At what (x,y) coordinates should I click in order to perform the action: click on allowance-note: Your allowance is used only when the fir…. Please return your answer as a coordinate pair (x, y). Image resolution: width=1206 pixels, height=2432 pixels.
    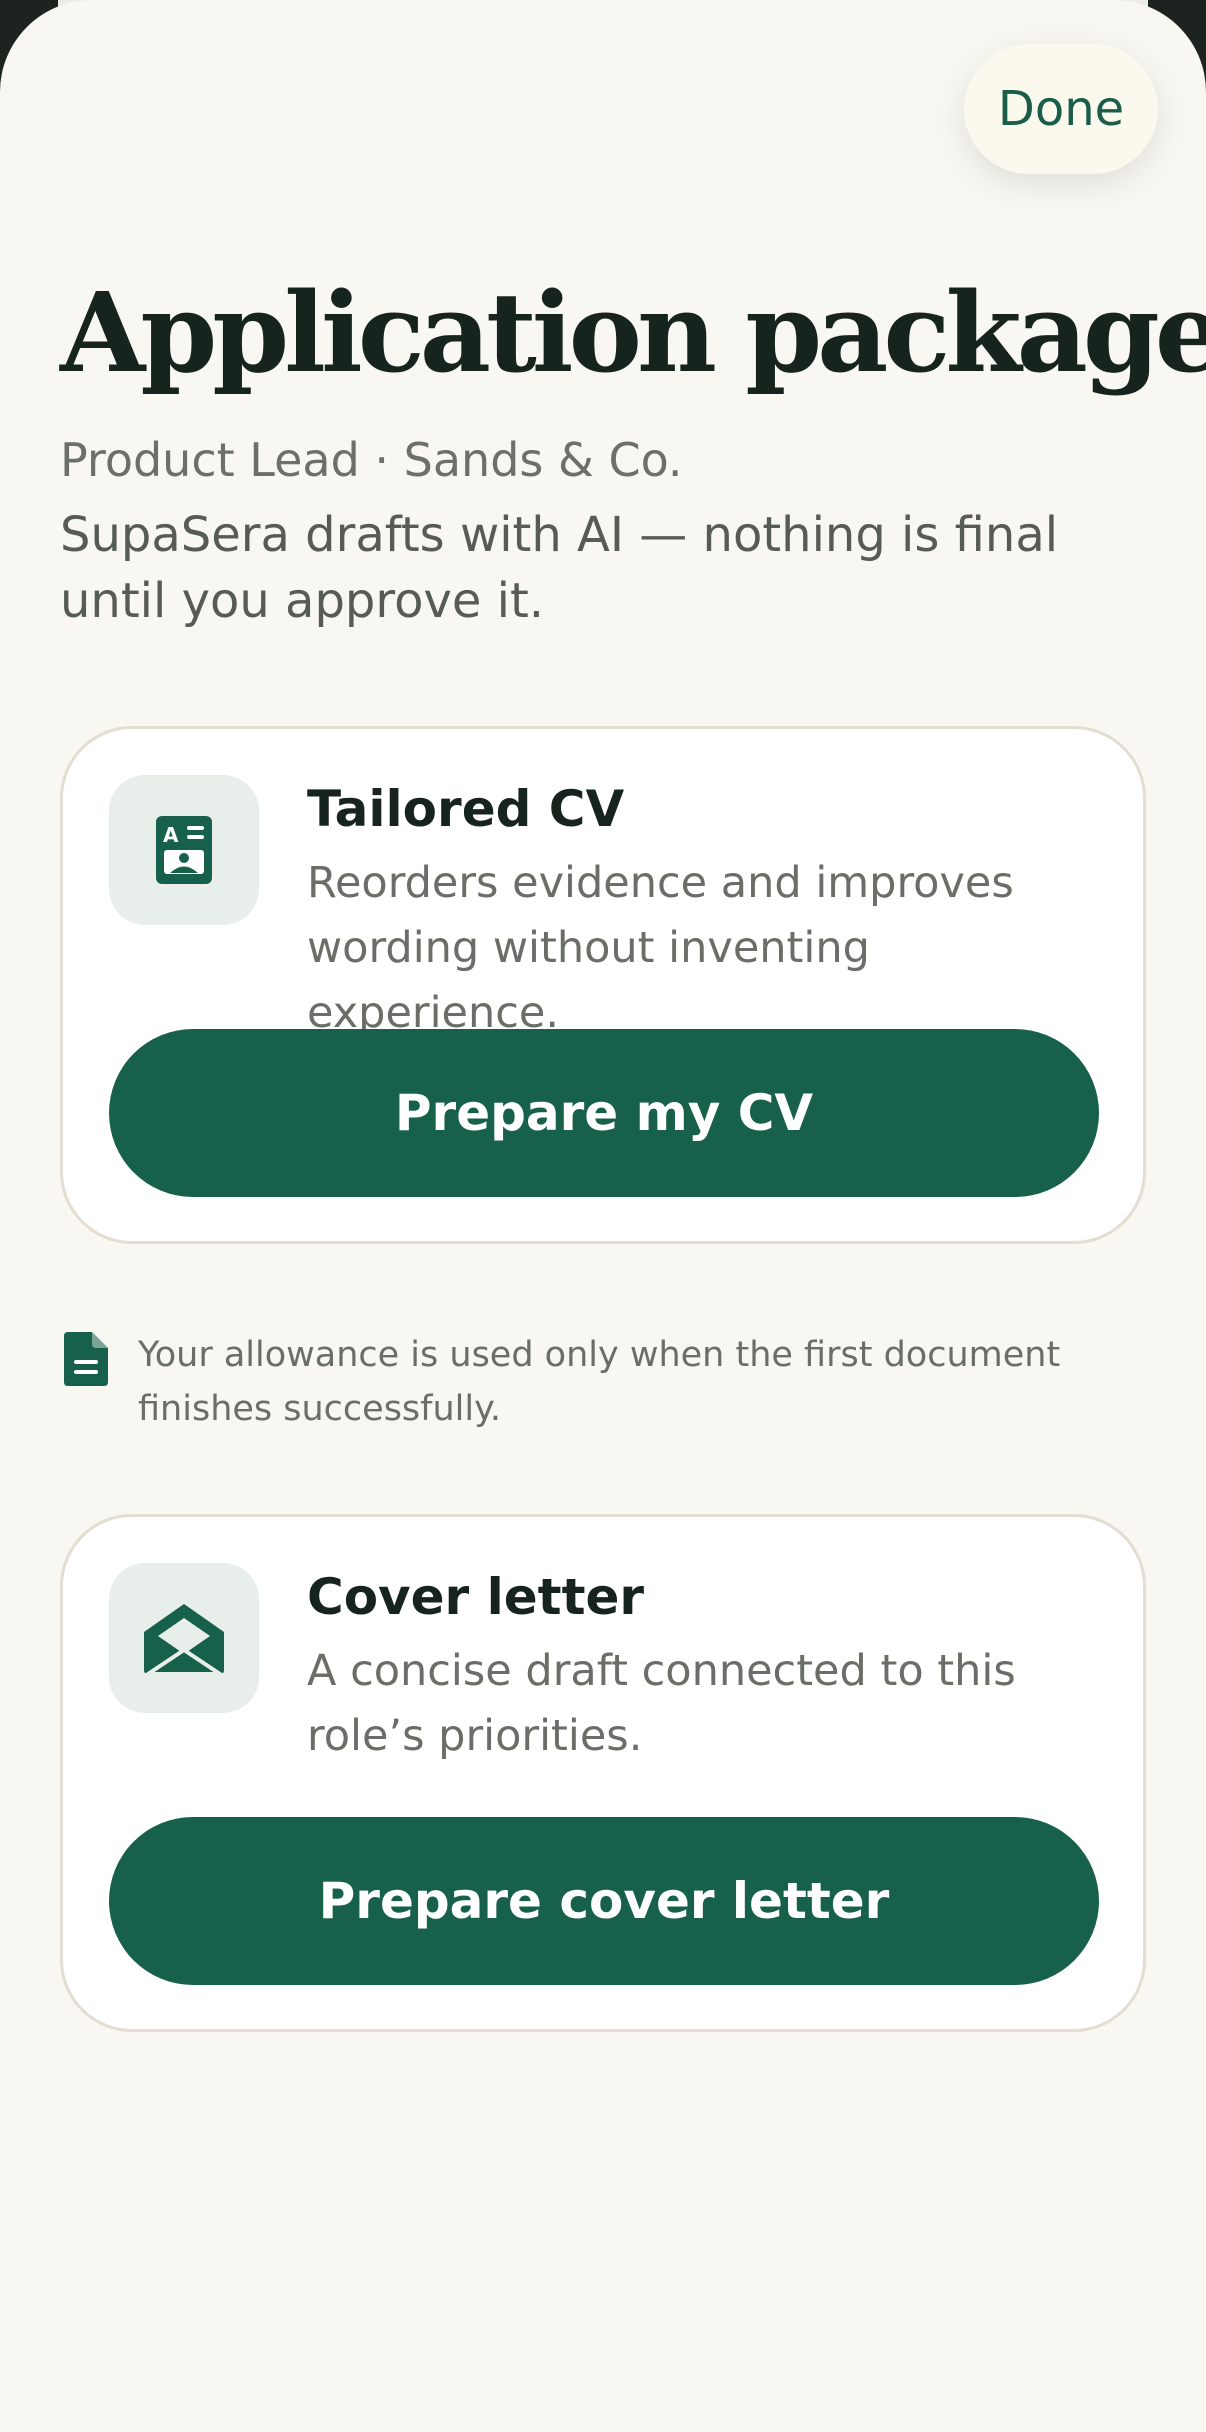
    Looking at the image, I should click on (605, 1383).